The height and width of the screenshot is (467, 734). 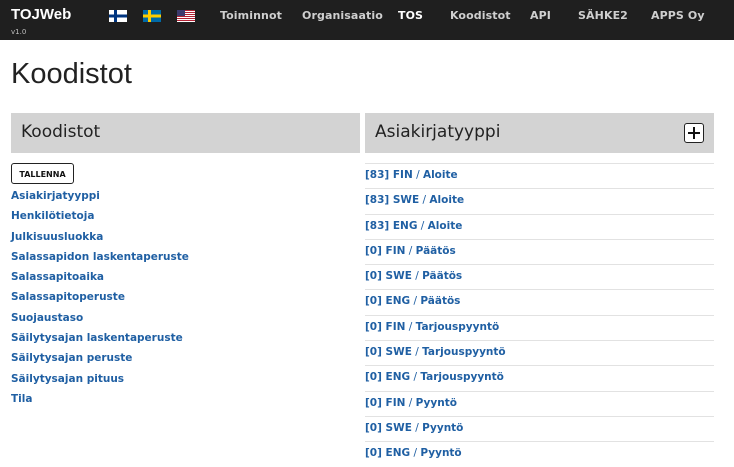 I want to click on list-item: Julkisuusluokka, so click(x=100, y=241).